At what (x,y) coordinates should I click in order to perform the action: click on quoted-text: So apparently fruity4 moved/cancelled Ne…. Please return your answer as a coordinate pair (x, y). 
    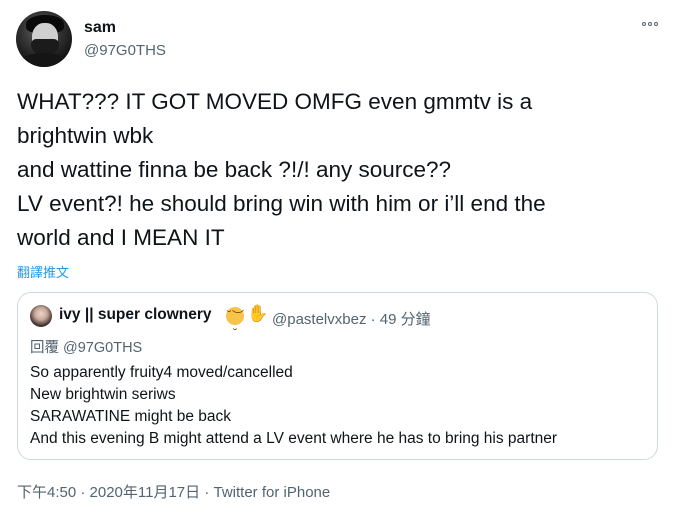
    Looking at the image, I should click on (293, 406).